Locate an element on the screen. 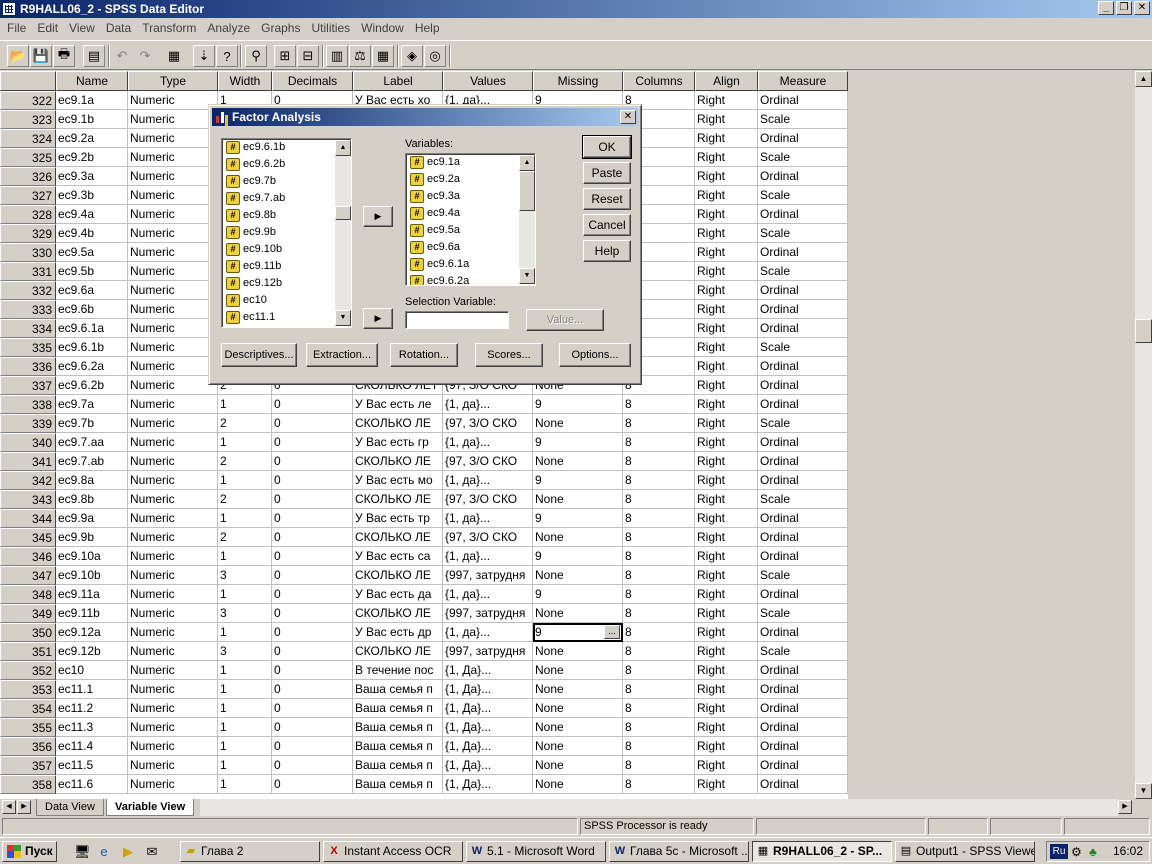  variable-list-item: # ec9.6.1b is located at coordinates (255, 147).